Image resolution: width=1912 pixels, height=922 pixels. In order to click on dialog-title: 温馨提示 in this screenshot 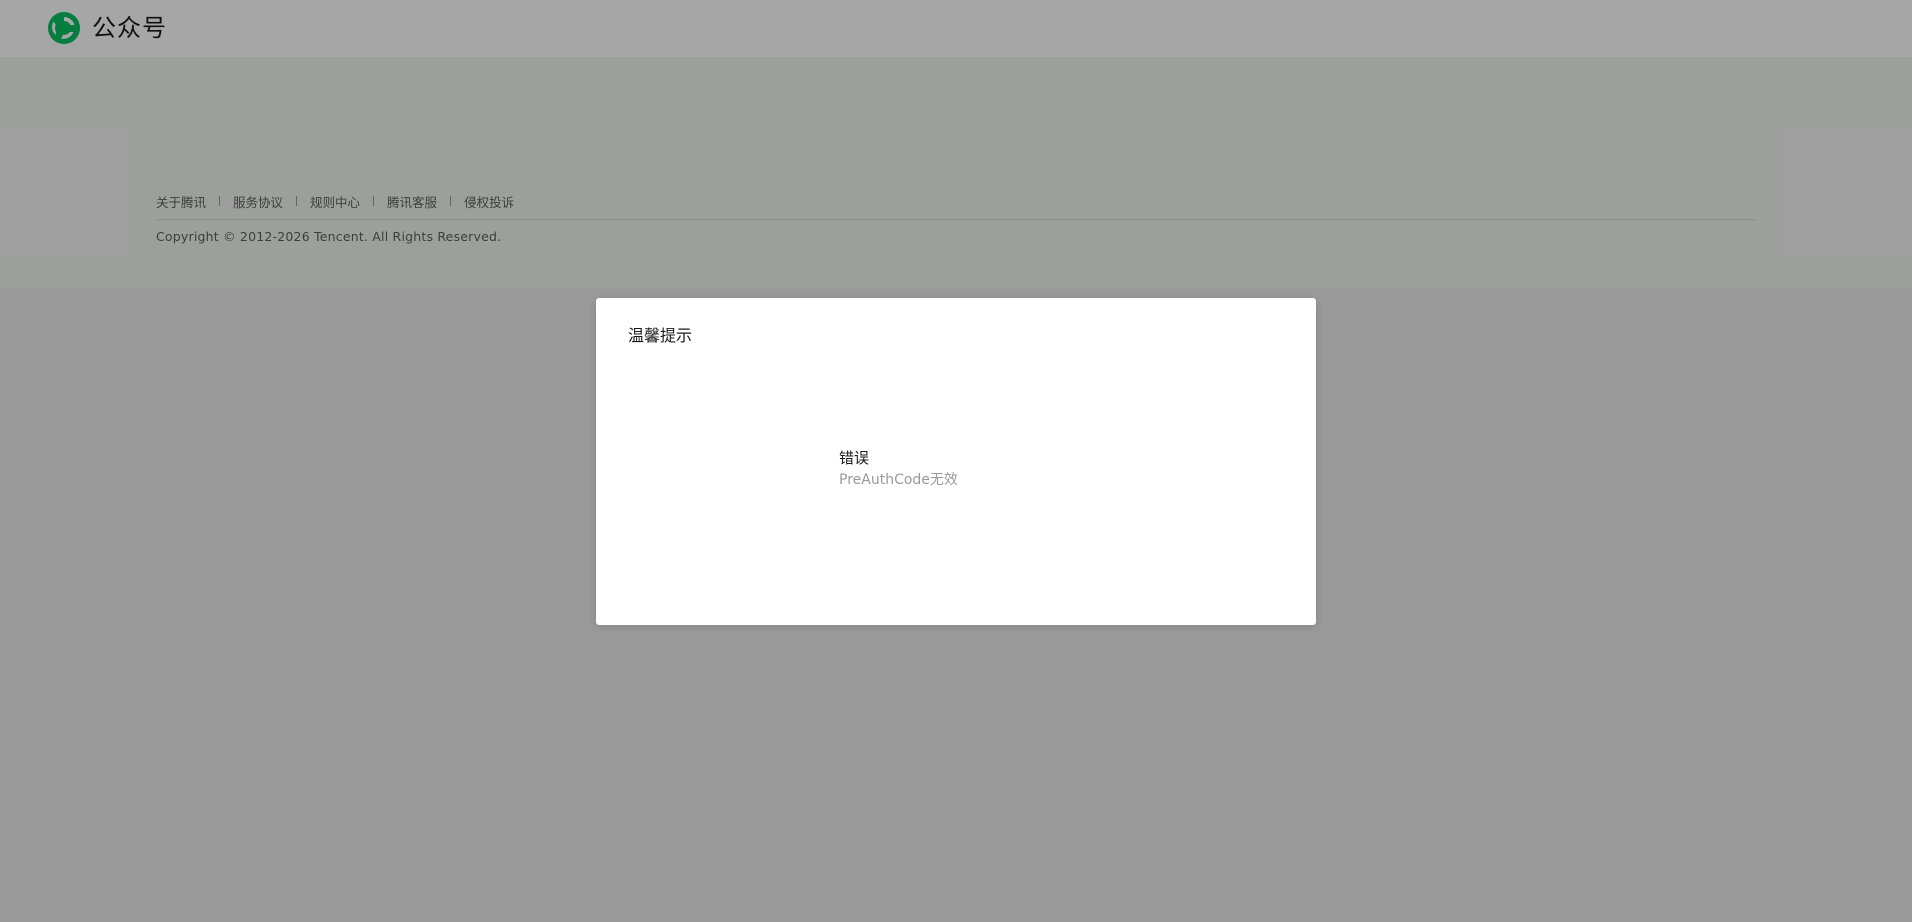, I will do `click(660, 335)`.